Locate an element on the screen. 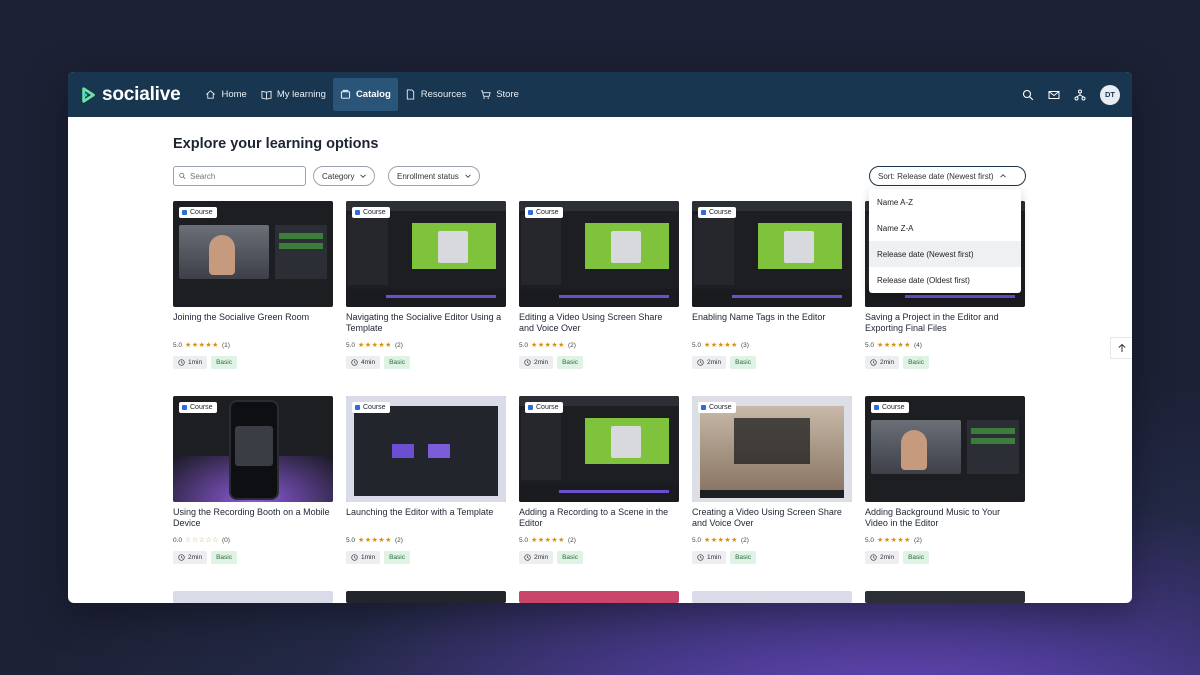  rating-count: (2) is located at coordinates (398, 345).